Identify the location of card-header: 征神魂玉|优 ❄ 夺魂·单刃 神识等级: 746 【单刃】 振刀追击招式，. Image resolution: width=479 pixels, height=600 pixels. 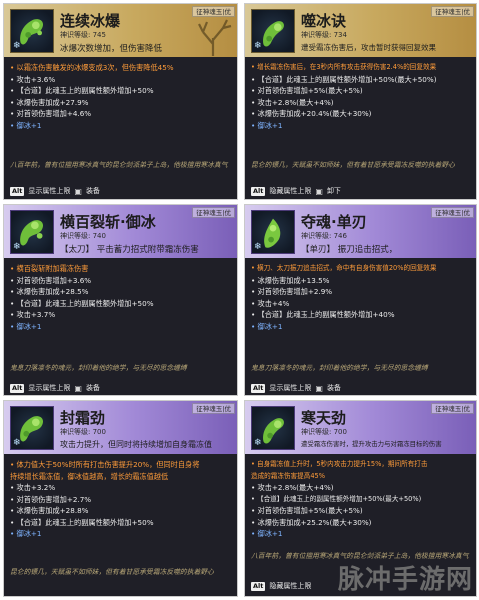
(360, 231).